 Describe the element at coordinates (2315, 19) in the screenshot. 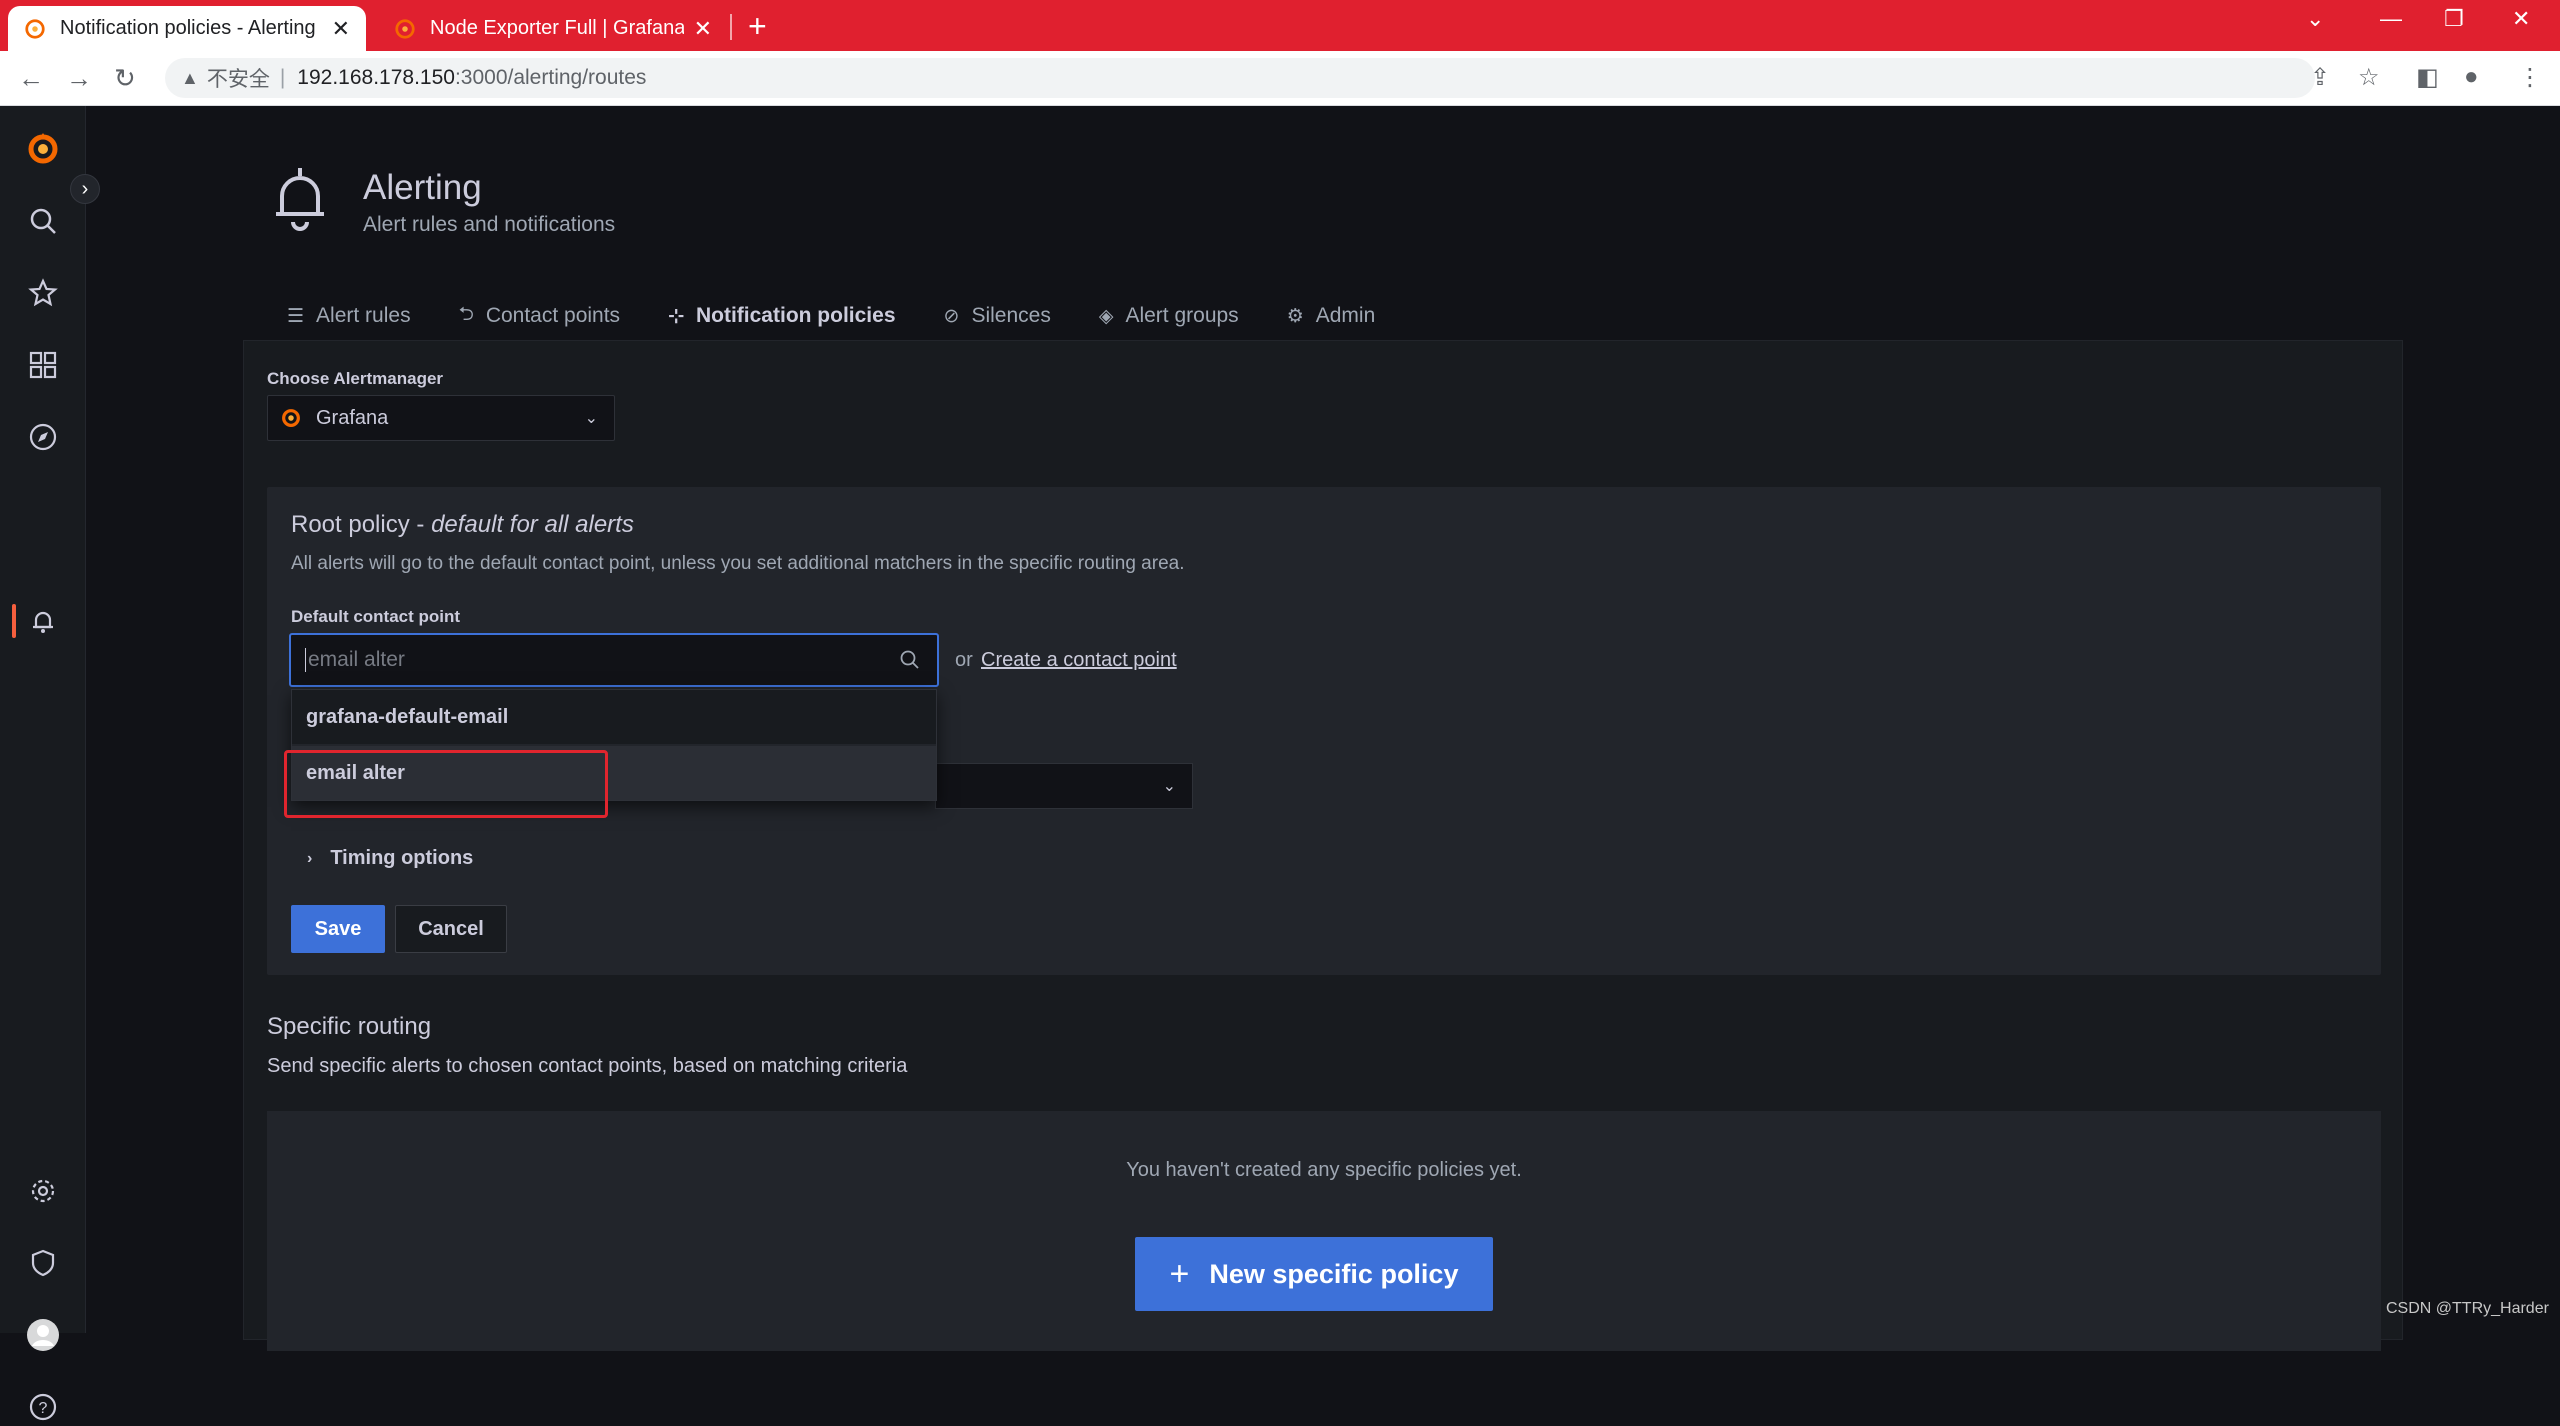

I see `tab-search-icon: ⌄` at that location.